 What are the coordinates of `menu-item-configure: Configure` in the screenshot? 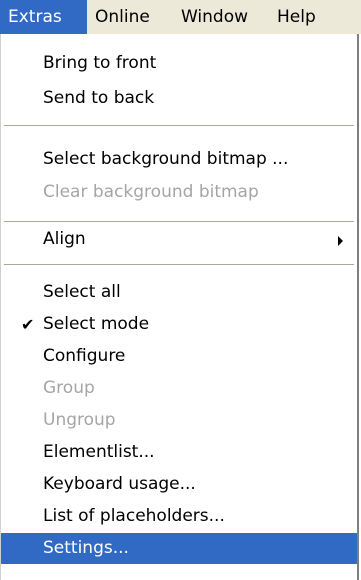 It's located at (179, 356).